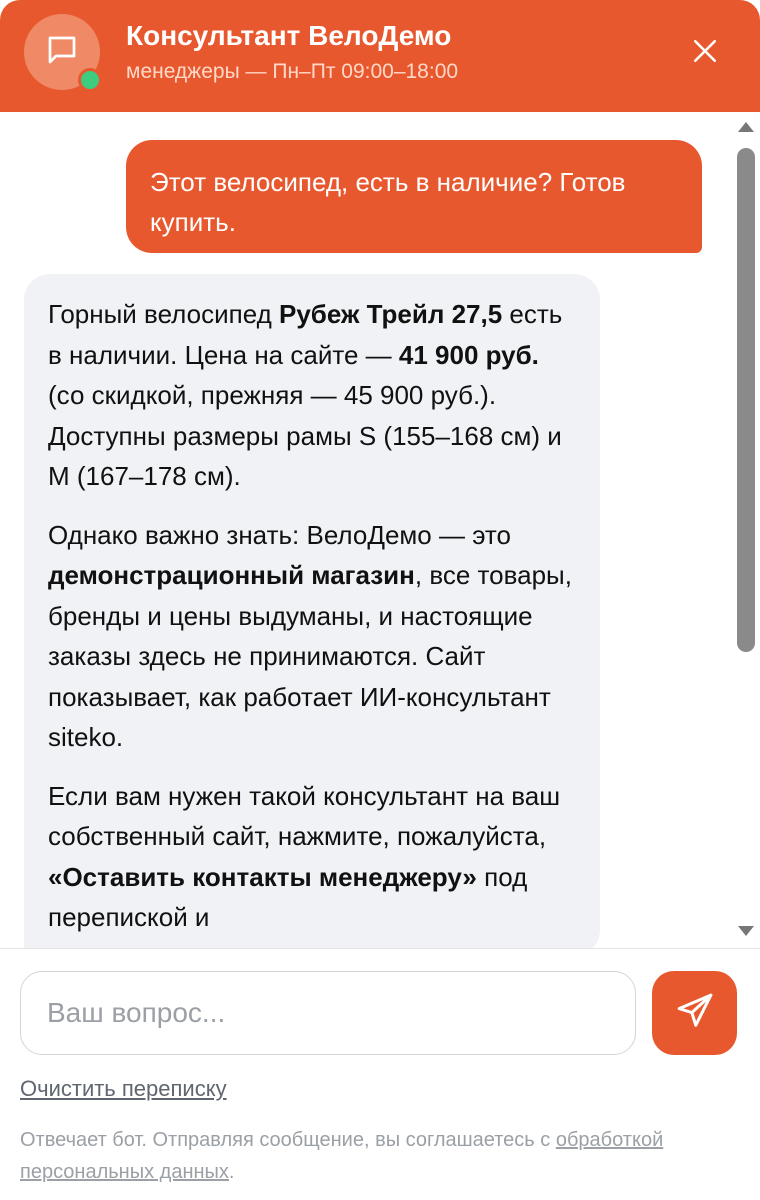 The height and width of the screenshot is (1200, 760). I want to click on disclaimer-end: ., so click(231, 1172).